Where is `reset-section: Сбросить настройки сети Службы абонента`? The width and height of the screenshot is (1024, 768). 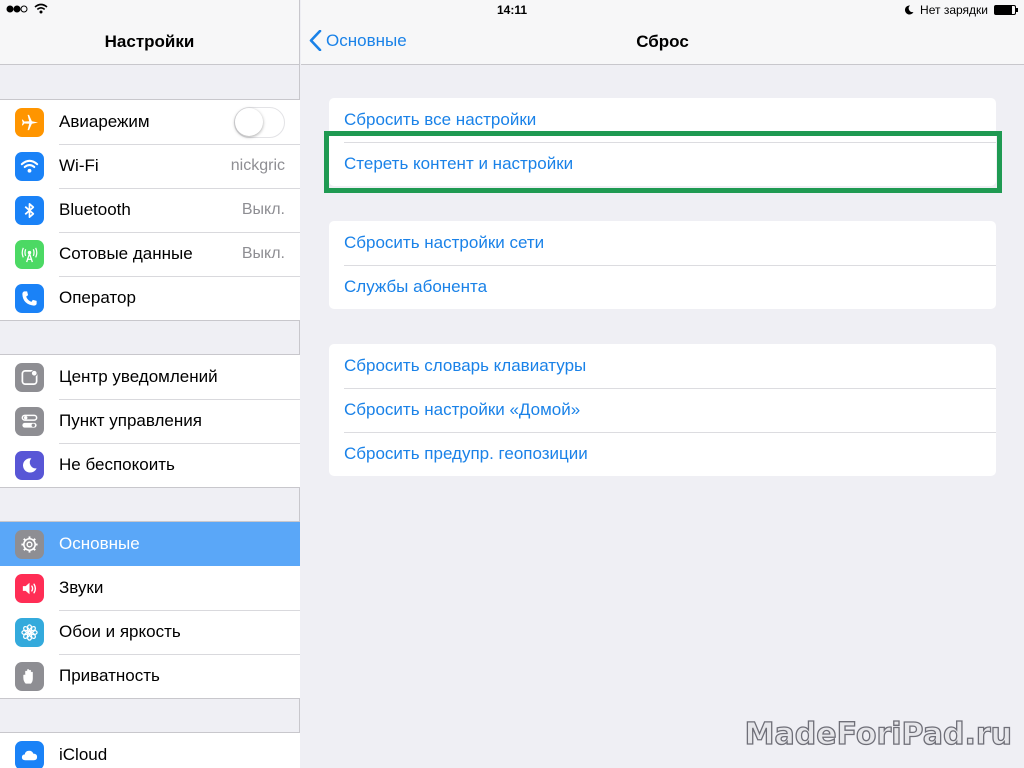
reset-section: Сбросить настройки сети Службы абонента is located at coordinates (662, 265).